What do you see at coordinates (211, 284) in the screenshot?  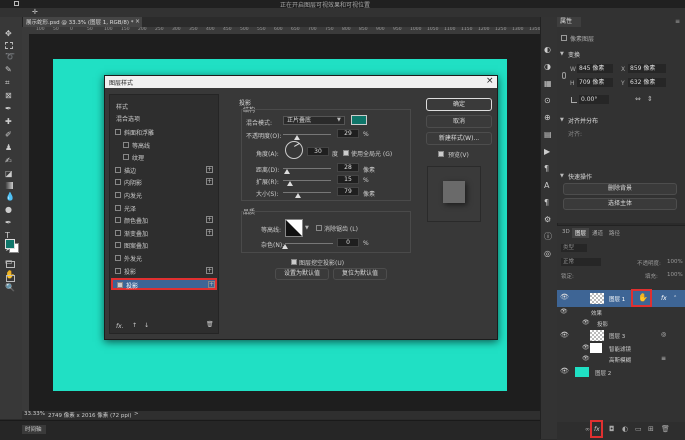 I see `drop-shadow-add-icon: +` at bounding box center [211, 284].